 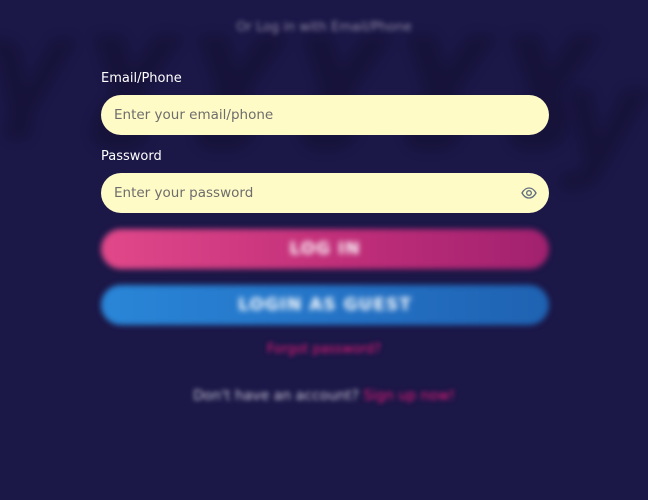 I want to click on login-as-guest-button: LOGIN AS GUEST, so click(x=325, y=305).